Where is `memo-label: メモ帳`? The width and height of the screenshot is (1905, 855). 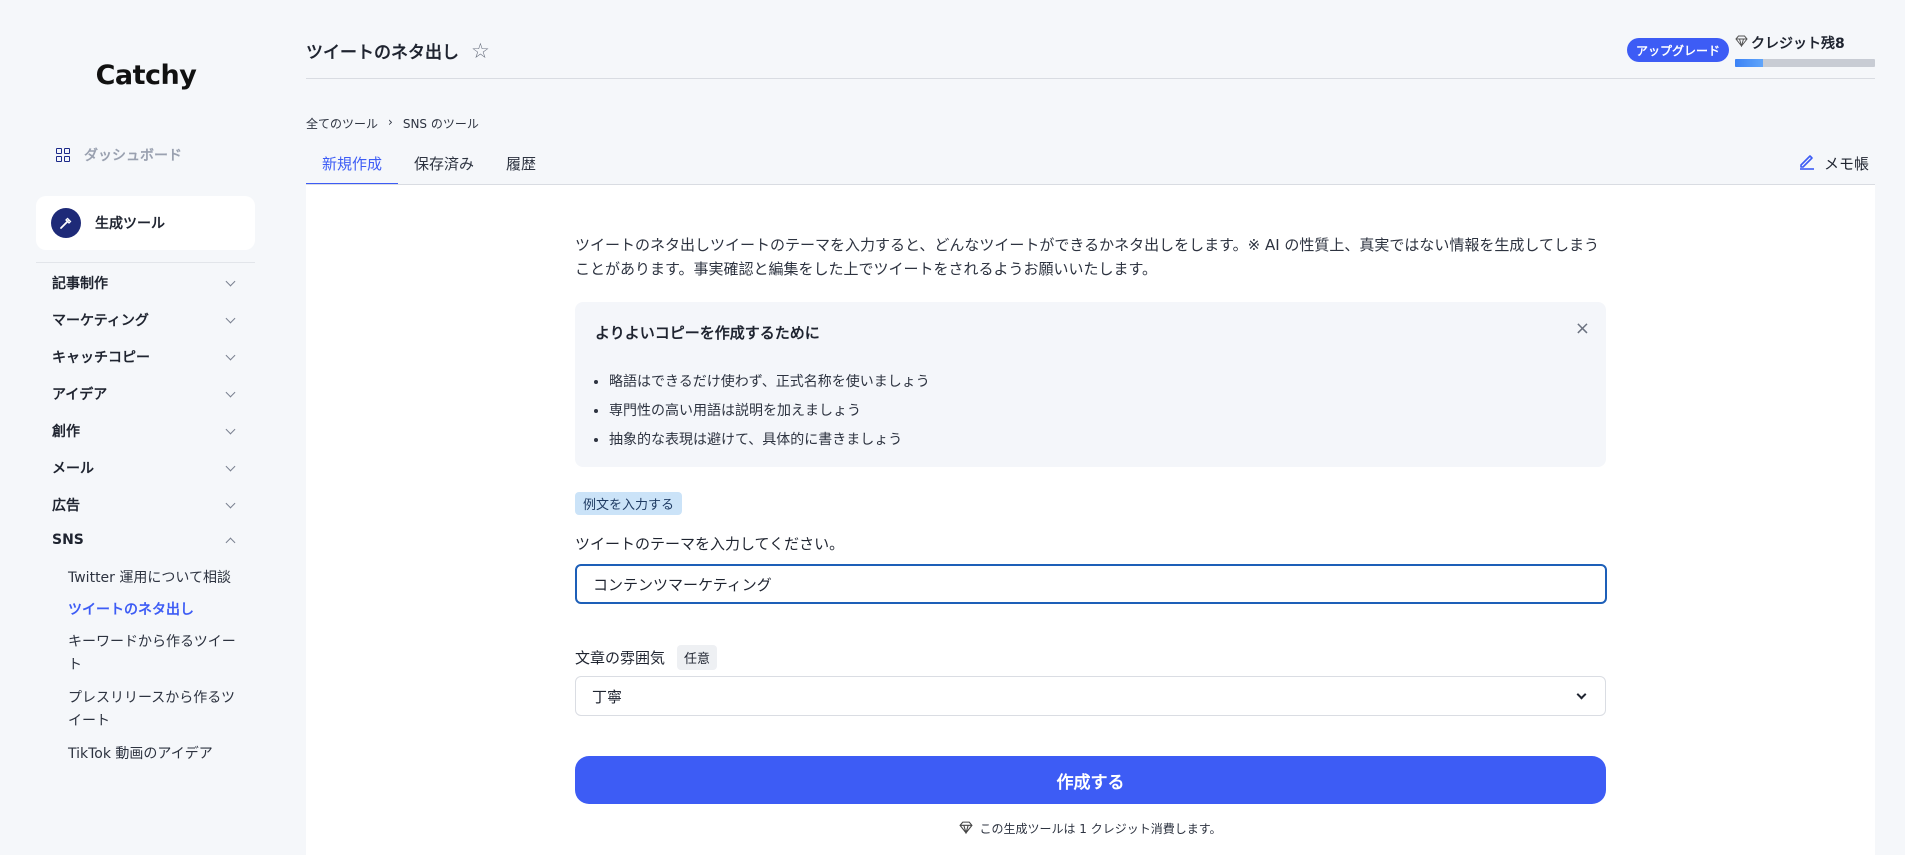 memo-label: メモ帳 is located at coordinates (1847, 163).